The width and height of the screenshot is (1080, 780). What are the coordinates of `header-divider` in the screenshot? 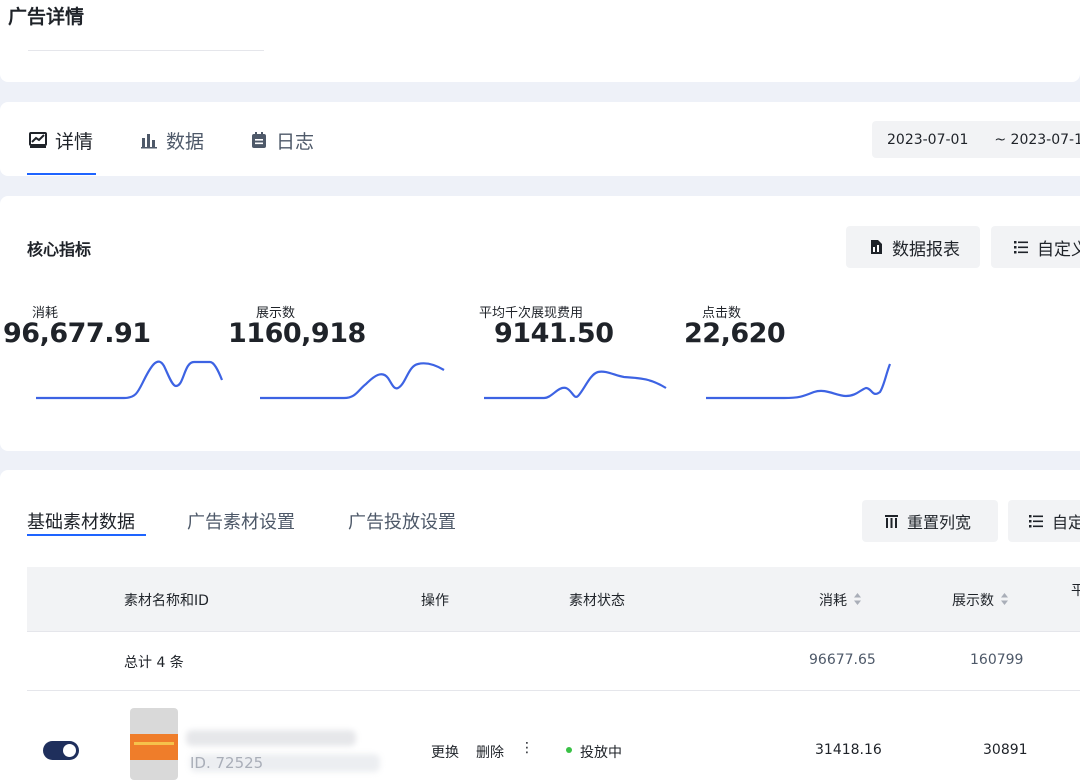 It's located at (146, 50).